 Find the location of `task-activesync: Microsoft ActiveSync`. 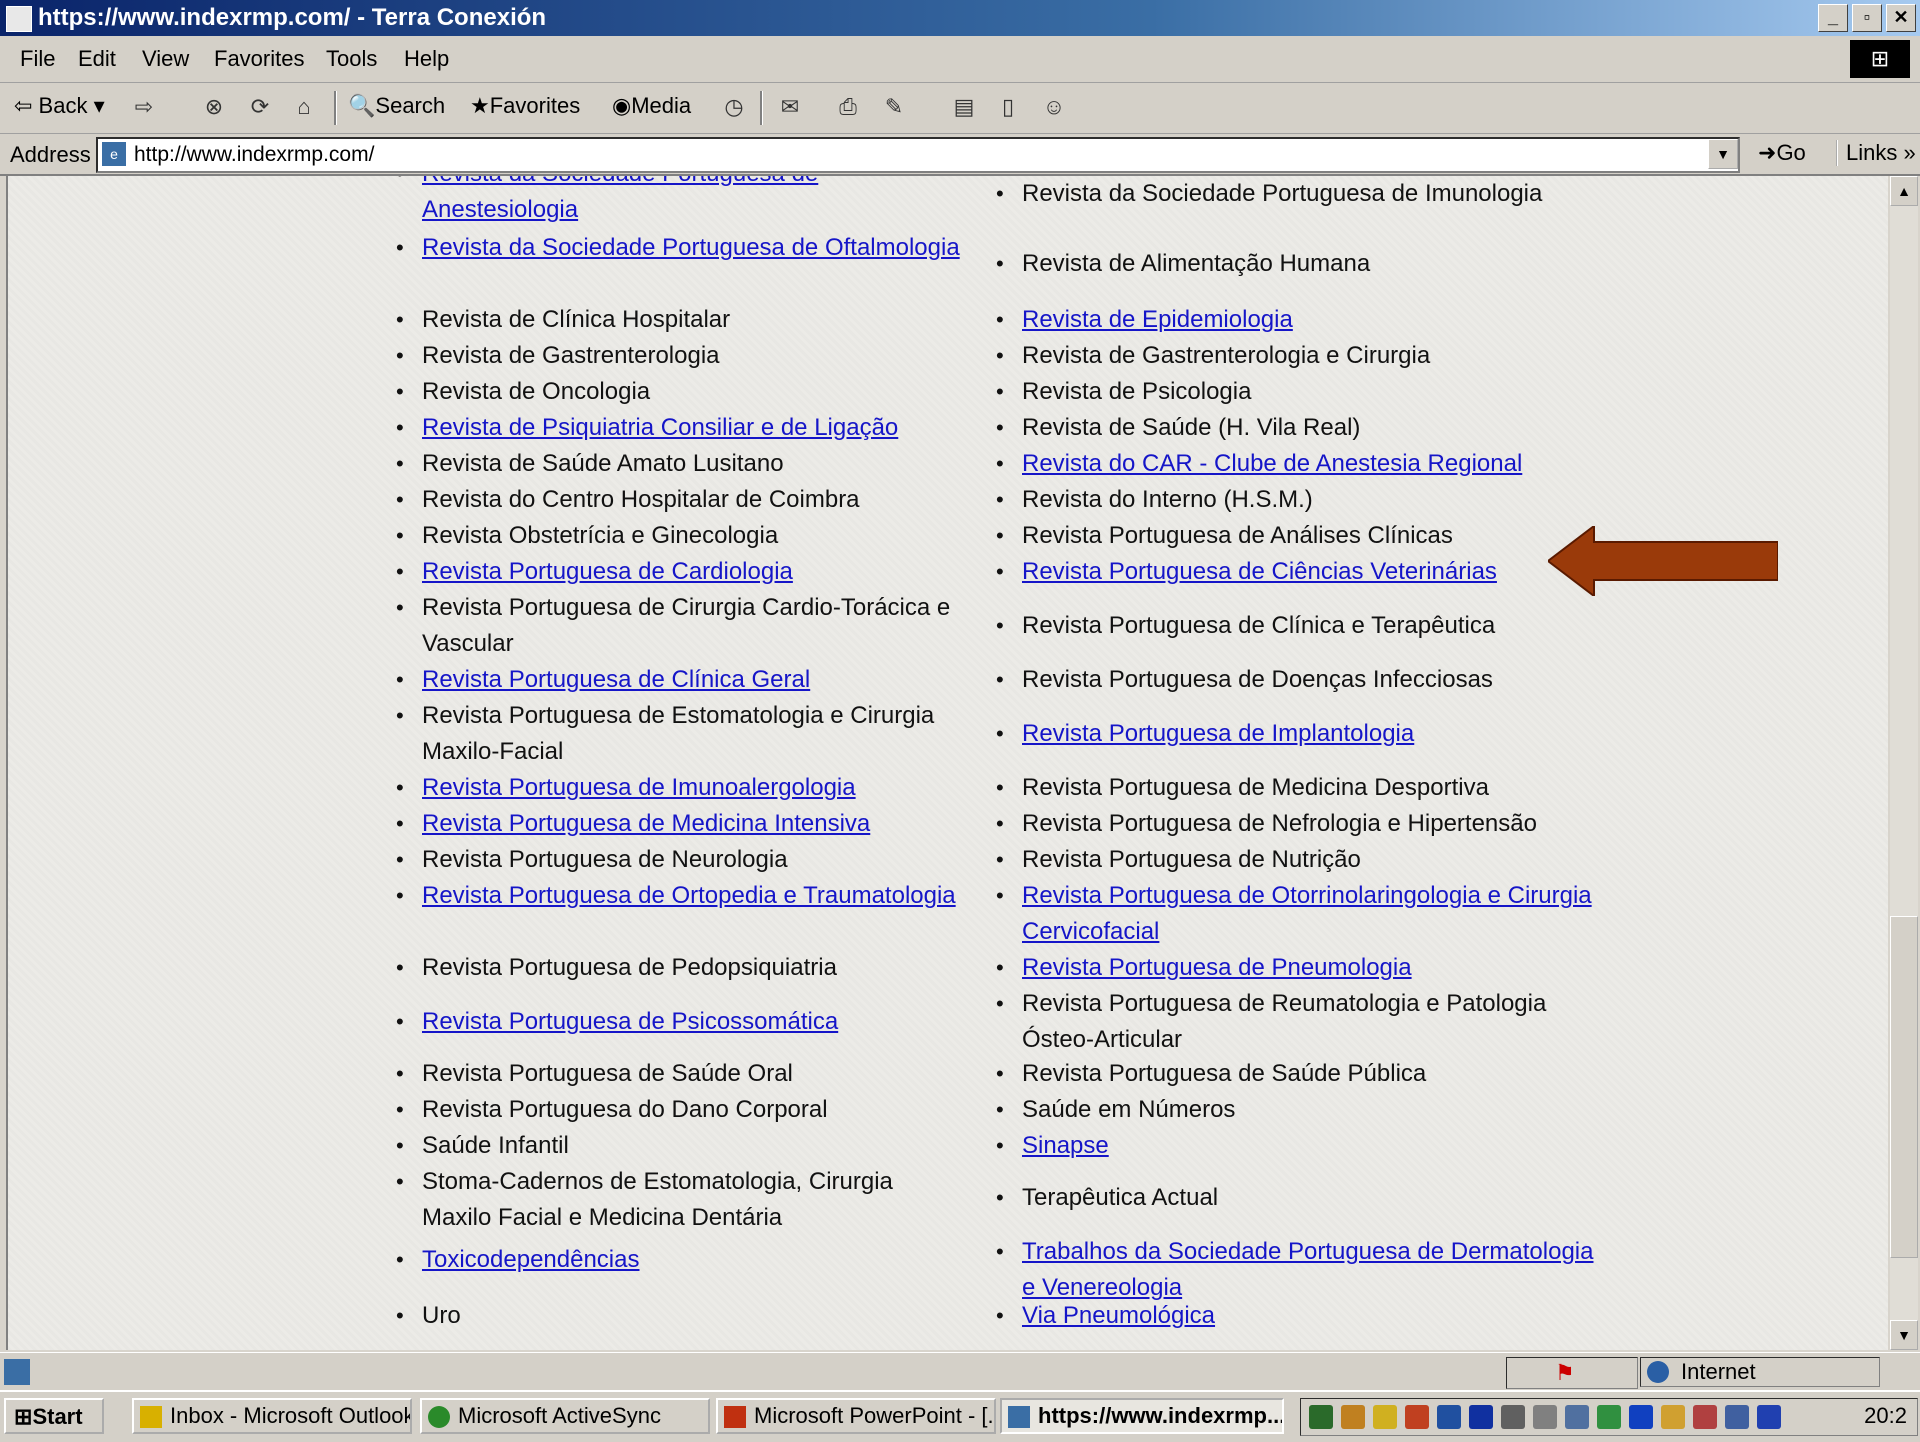

task-activesync: Microsoft ActiveSync is located at coordinates (565, 1416).